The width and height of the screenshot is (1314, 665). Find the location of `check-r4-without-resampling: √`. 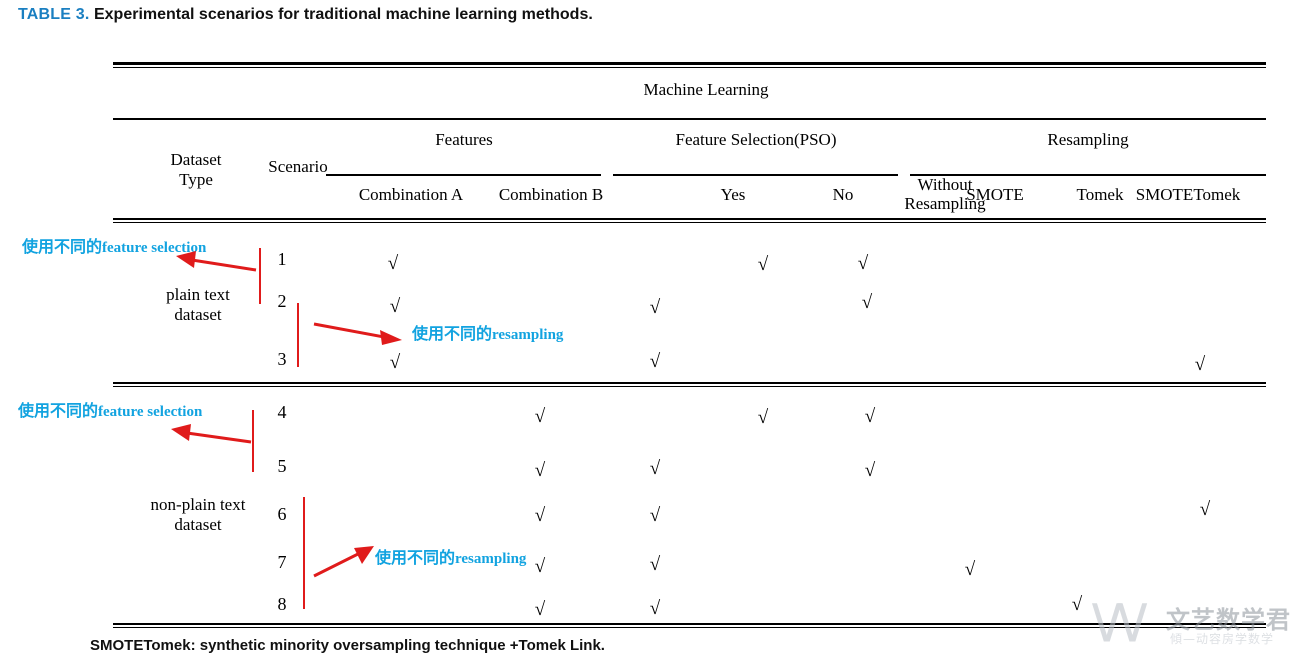

check-r4-without-resampling: √ is located at coordinates (870, 416).